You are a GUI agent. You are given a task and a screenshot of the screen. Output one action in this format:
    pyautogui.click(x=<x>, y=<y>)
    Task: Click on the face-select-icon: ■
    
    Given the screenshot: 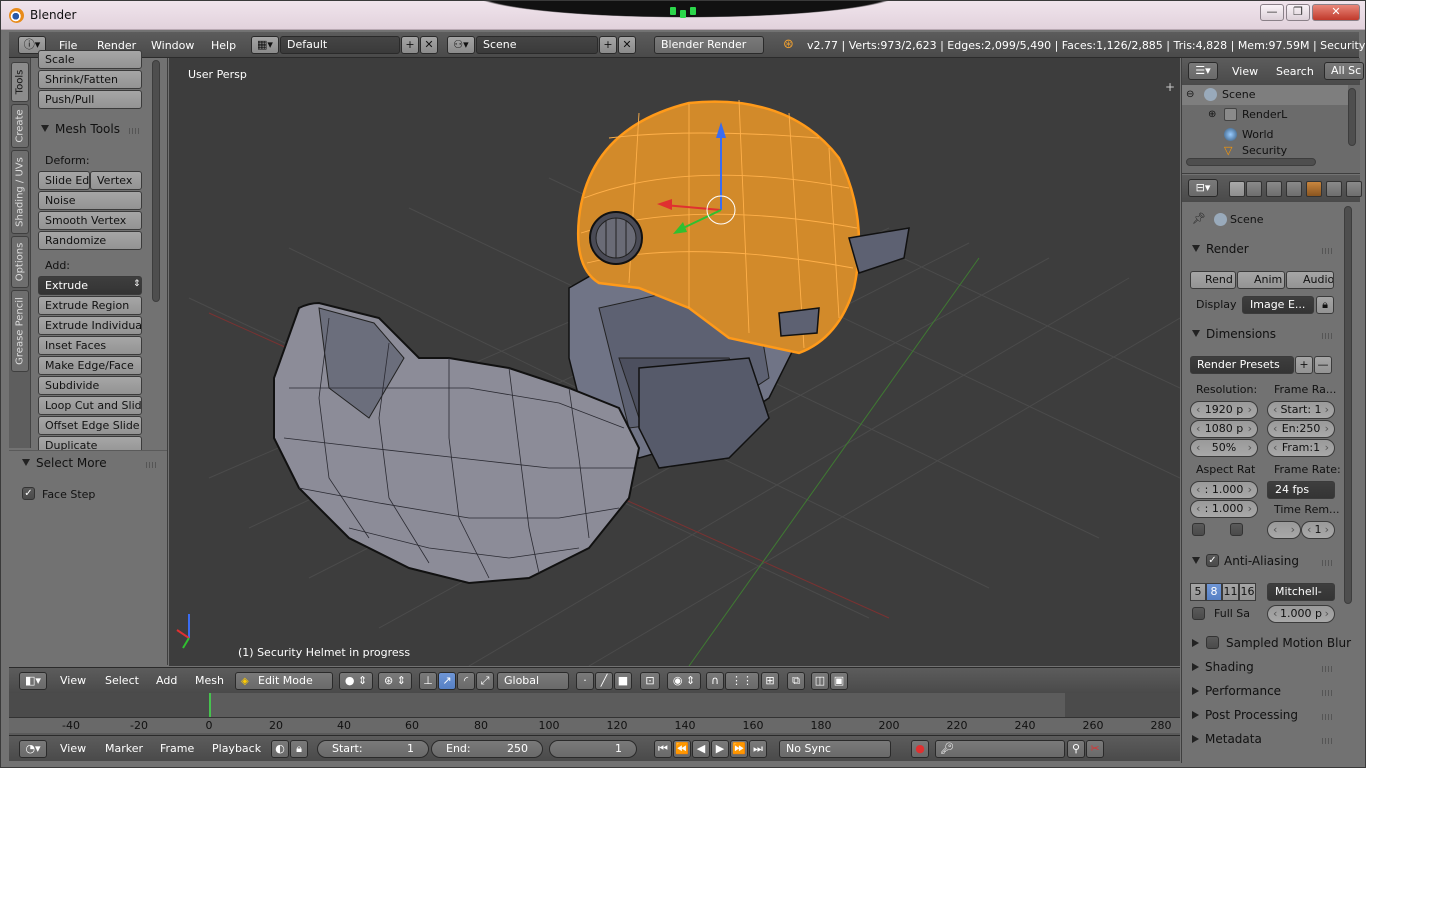 What is the action you would take?
    pyautogui.click(x=623, y=681)
    